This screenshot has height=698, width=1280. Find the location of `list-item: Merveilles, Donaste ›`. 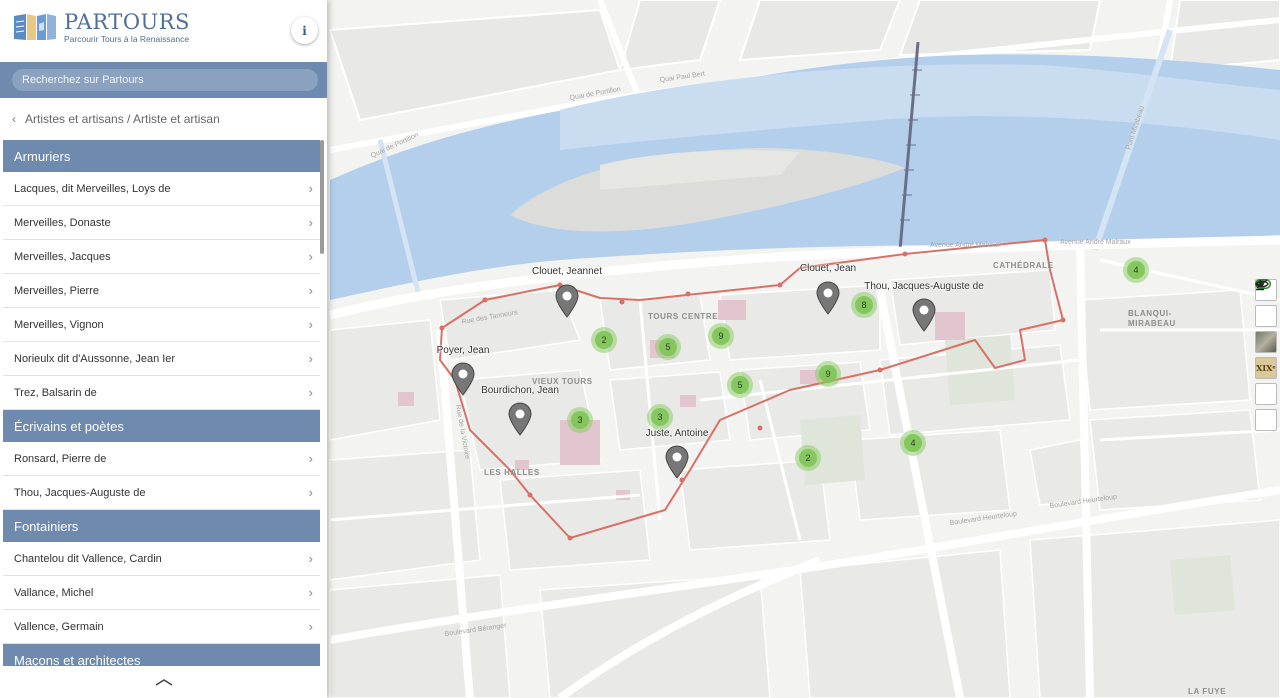

list-item: Merveilles, Donaste › is located at coordinates (161, 223).